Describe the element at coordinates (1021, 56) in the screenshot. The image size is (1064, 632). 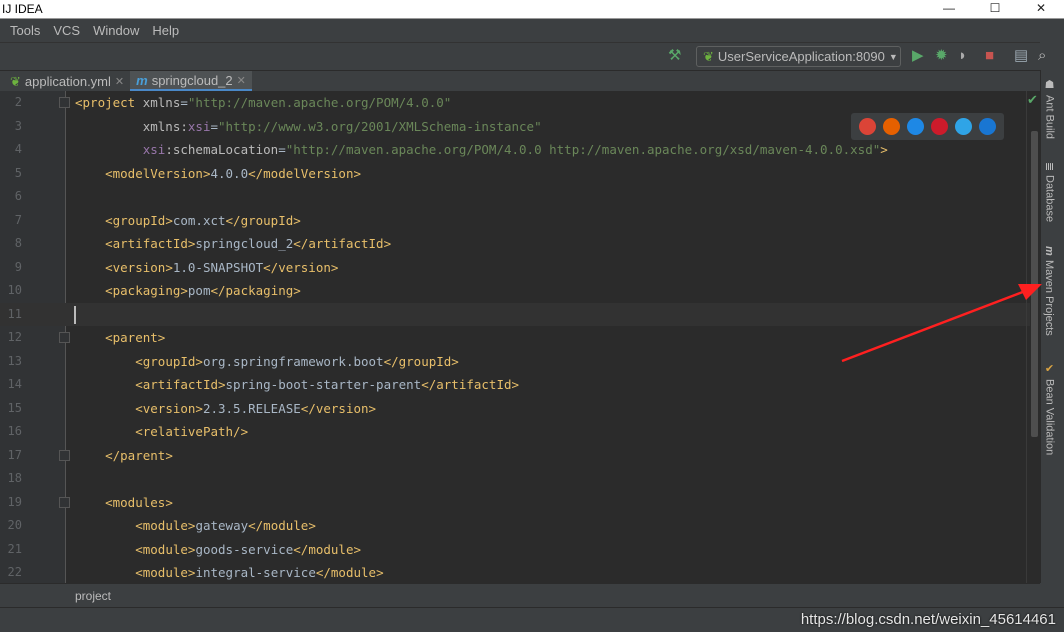
I see `project-structure-icon: ▤` at that location.